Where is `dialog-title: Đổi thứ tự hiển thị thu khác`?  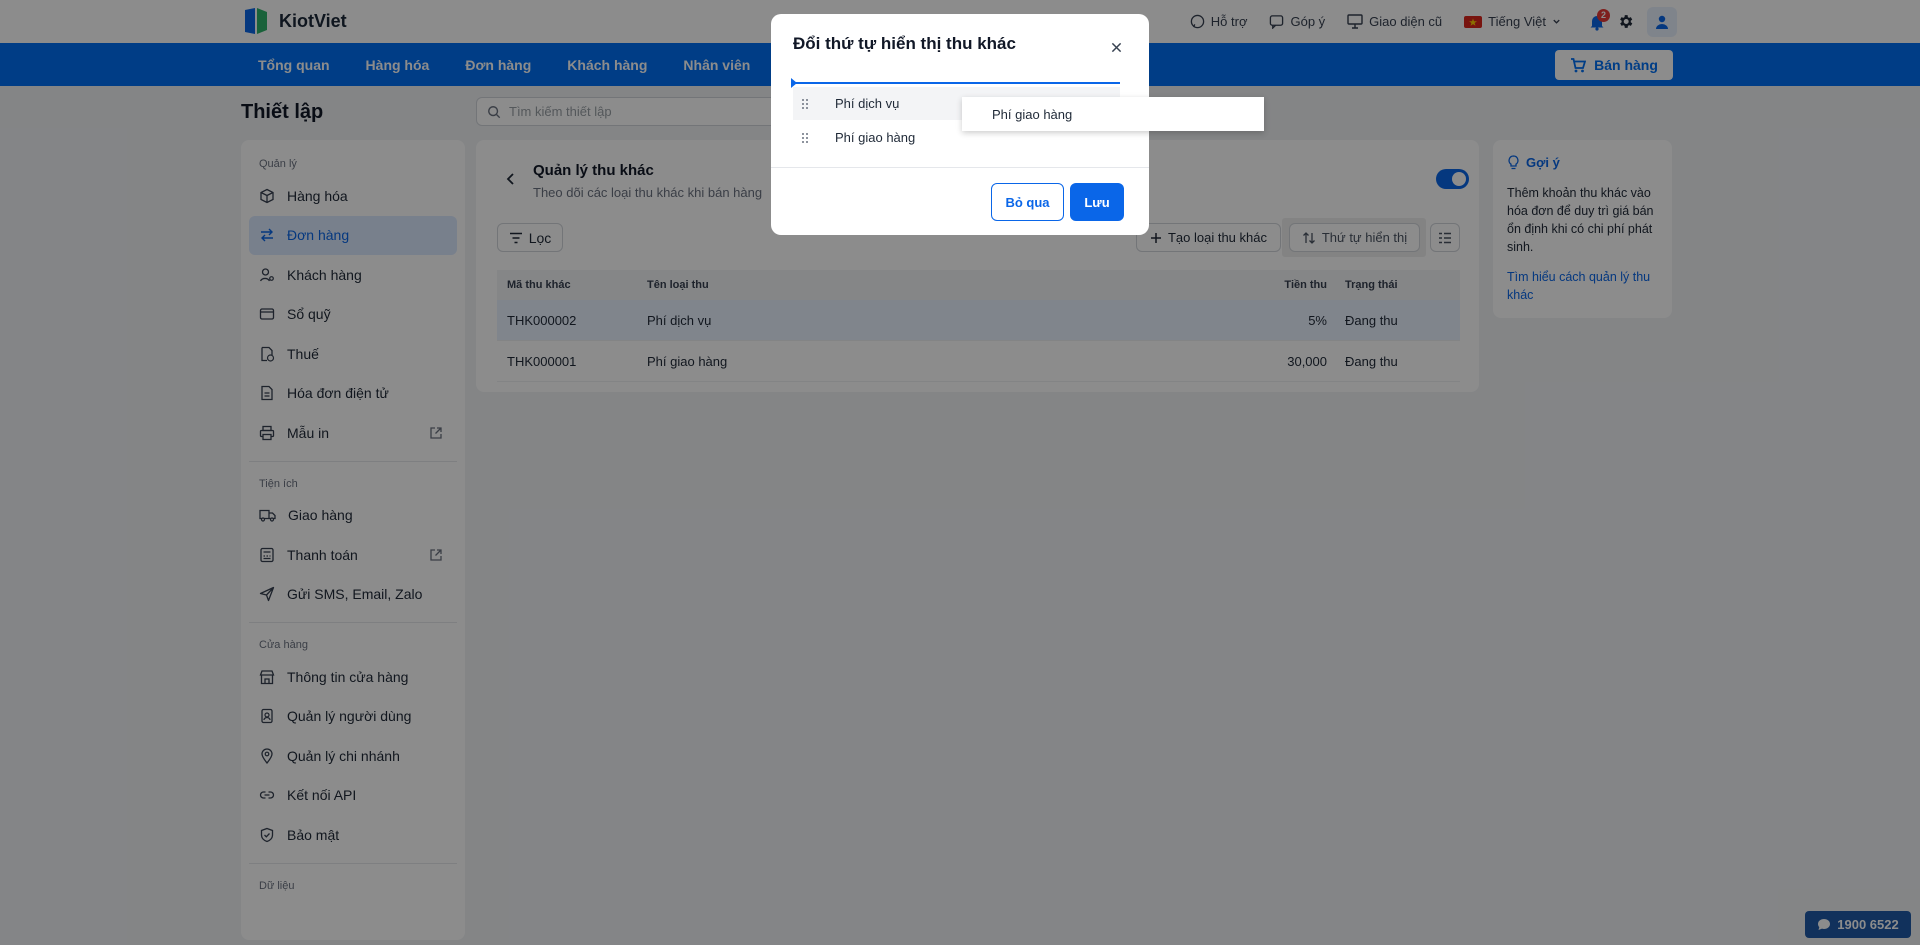 dialog-title: Đổi thứ tự hiển thị thu khác is located at coordinates (904, 43).